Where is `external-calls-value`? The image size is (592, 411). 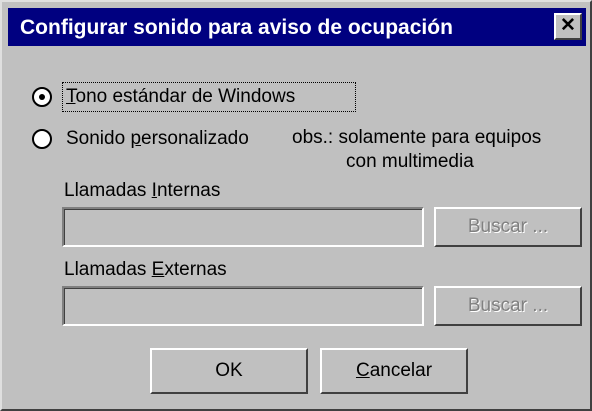
external-calls-value is located at coordinates (243, 306).